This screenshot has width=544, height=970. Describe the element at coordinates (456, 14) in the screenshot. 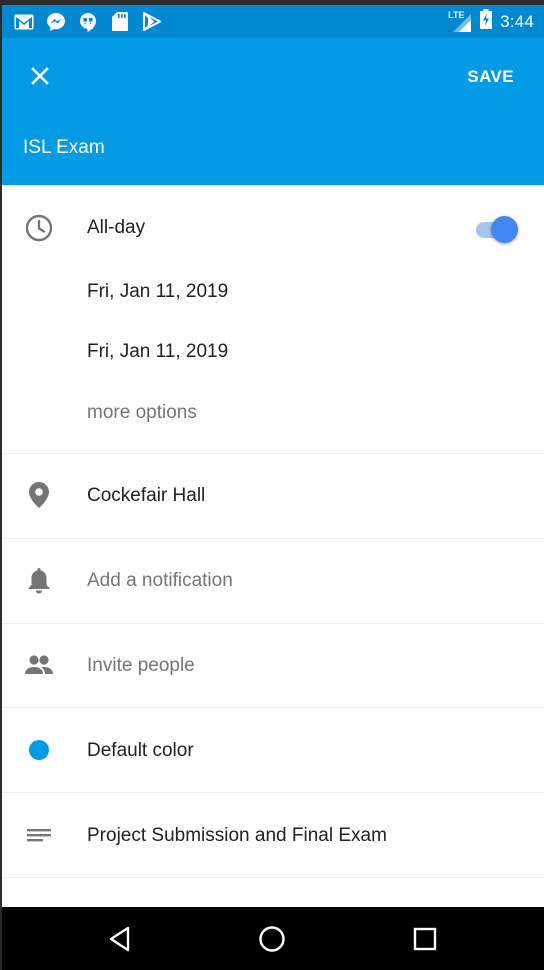

I see `network-type-label: LTE` at that location.